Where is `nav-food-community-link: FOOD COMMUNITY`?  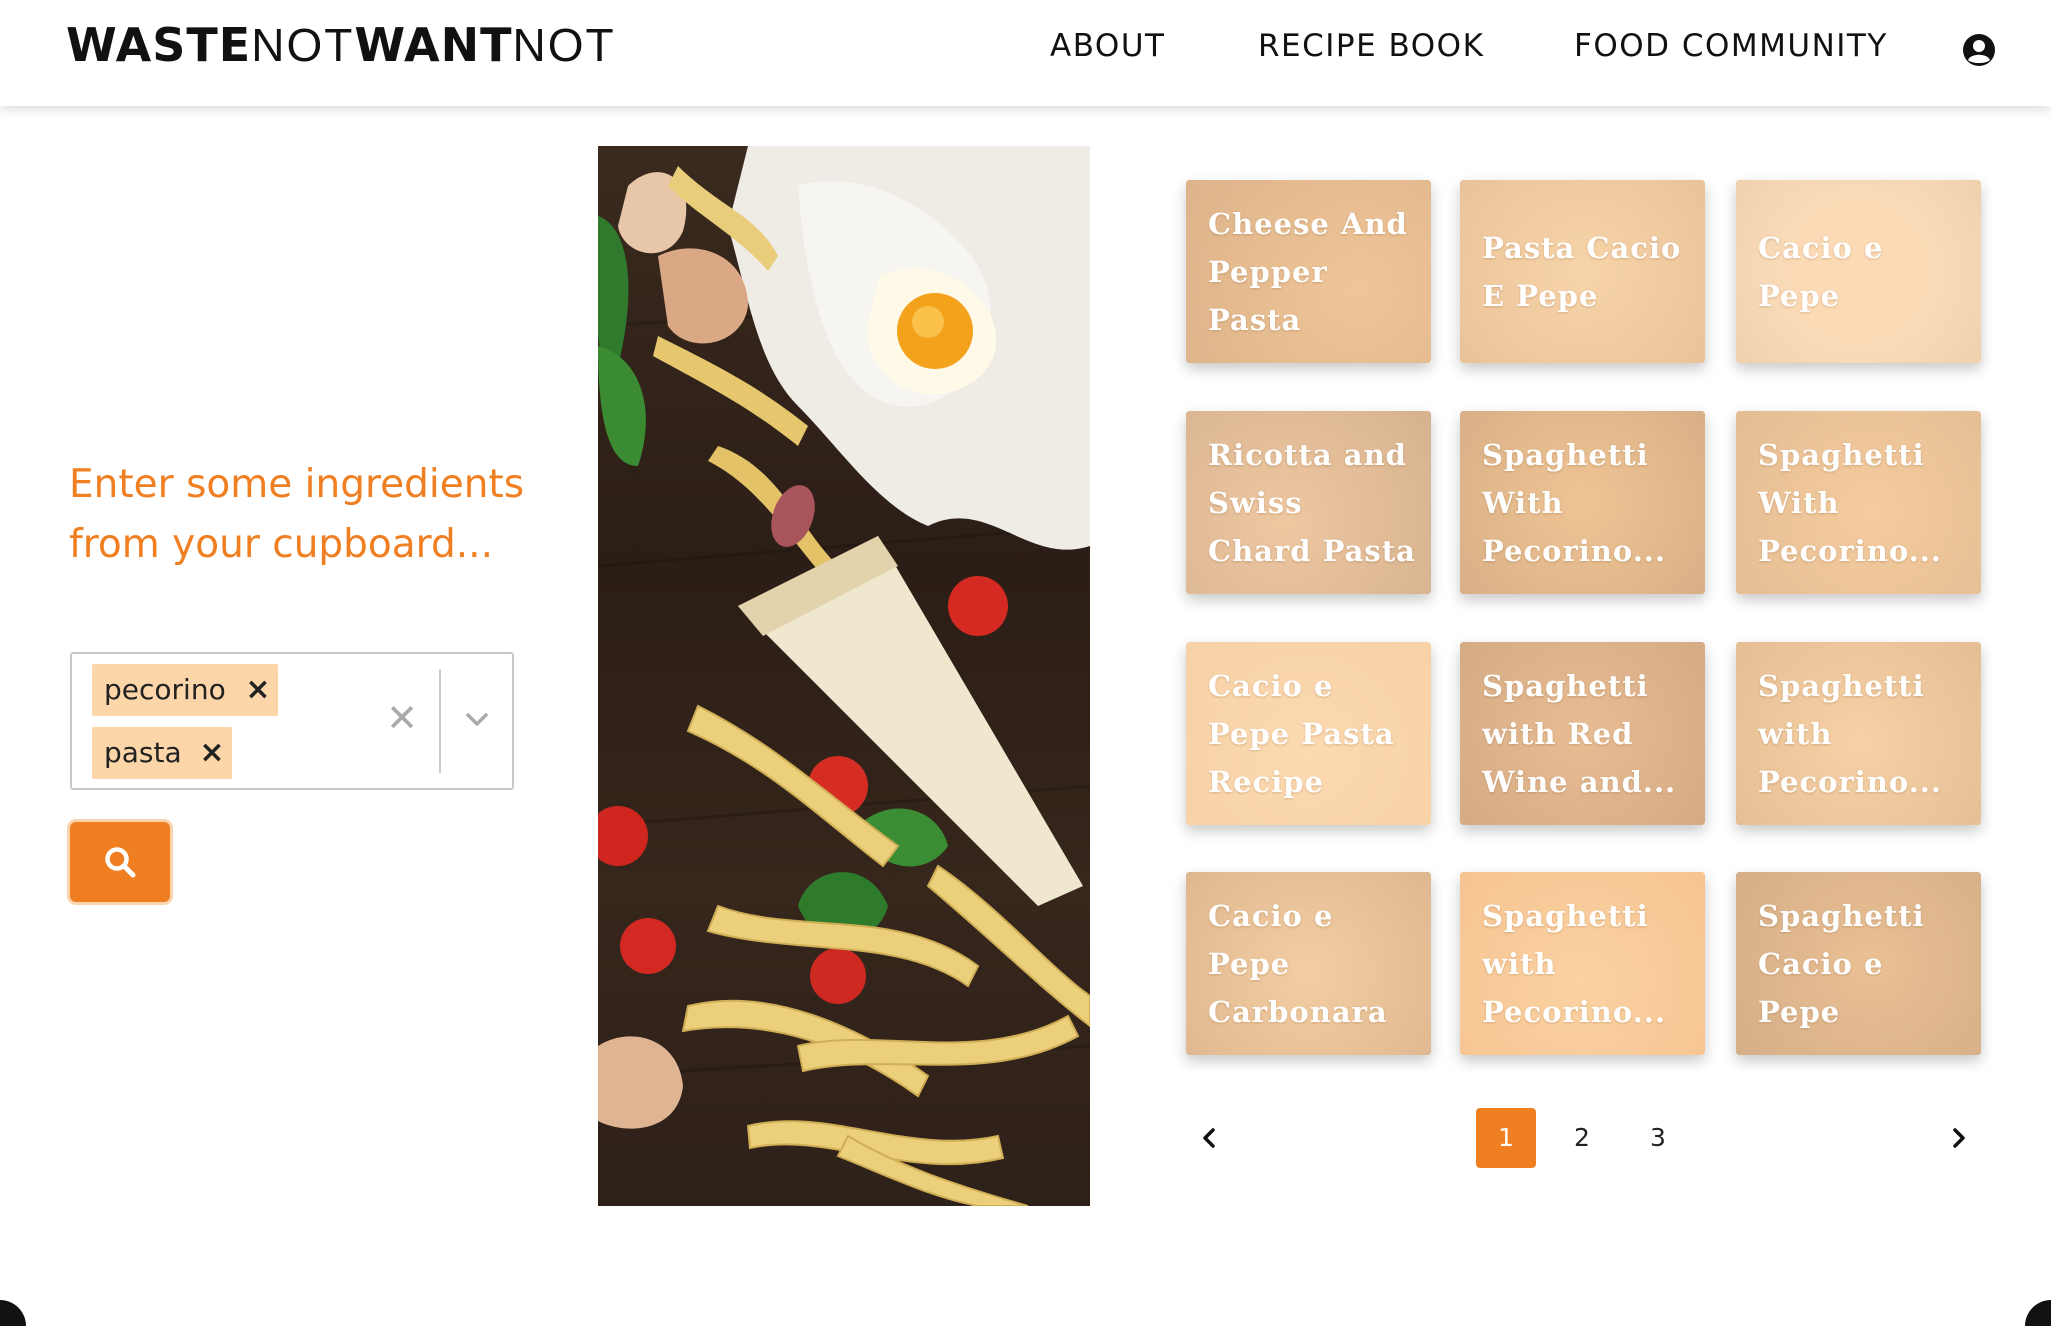 nav-food-community-link: FOOD COMMUNITY is located at coordinates (1731, 46).